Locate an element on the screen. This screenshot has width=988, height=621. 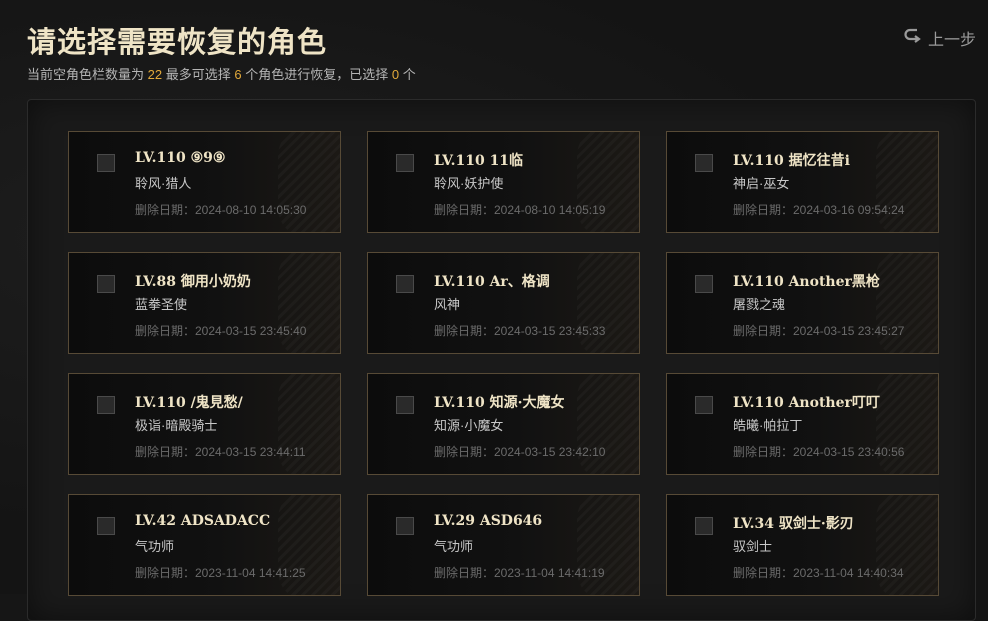
character-name: LV.110 Ar、格调 is located at coordinates (492, 282).